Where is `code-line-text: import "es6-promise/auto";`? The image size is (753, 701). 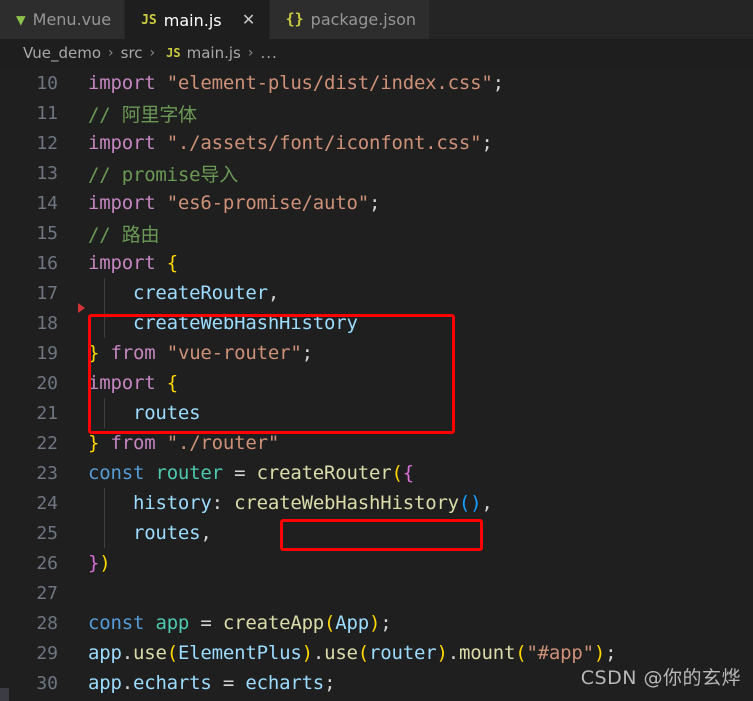
code-line-text: import "es6-promise/auto"; is located at coordinates (226, 203).